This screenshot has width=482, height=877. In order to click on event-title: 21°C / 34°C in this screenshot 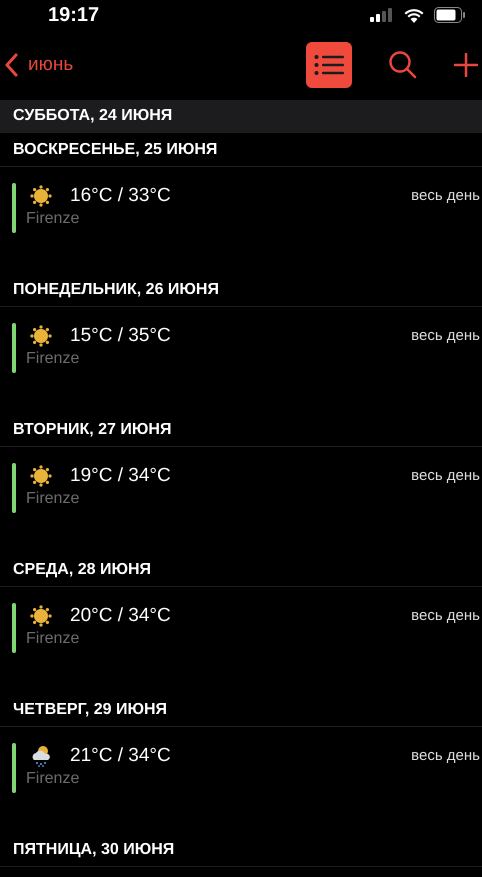, I will do `click(120, 756)`.